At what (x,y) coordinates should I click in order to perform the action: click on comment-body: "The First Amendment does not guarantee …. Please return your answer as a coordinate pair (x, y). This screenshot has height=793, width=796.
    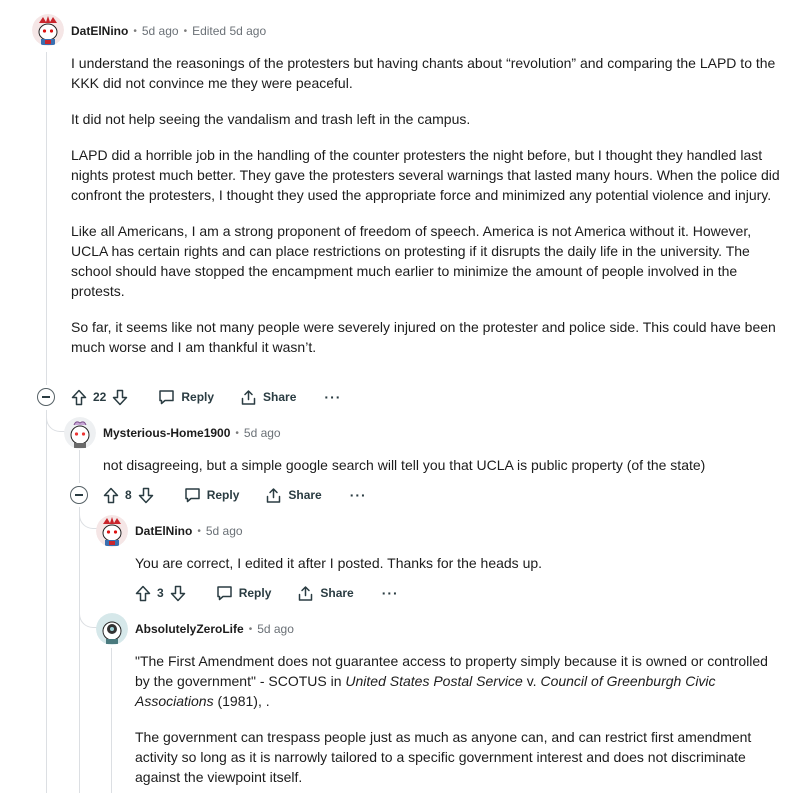
    Looking at the image, I should click on (460, 719).